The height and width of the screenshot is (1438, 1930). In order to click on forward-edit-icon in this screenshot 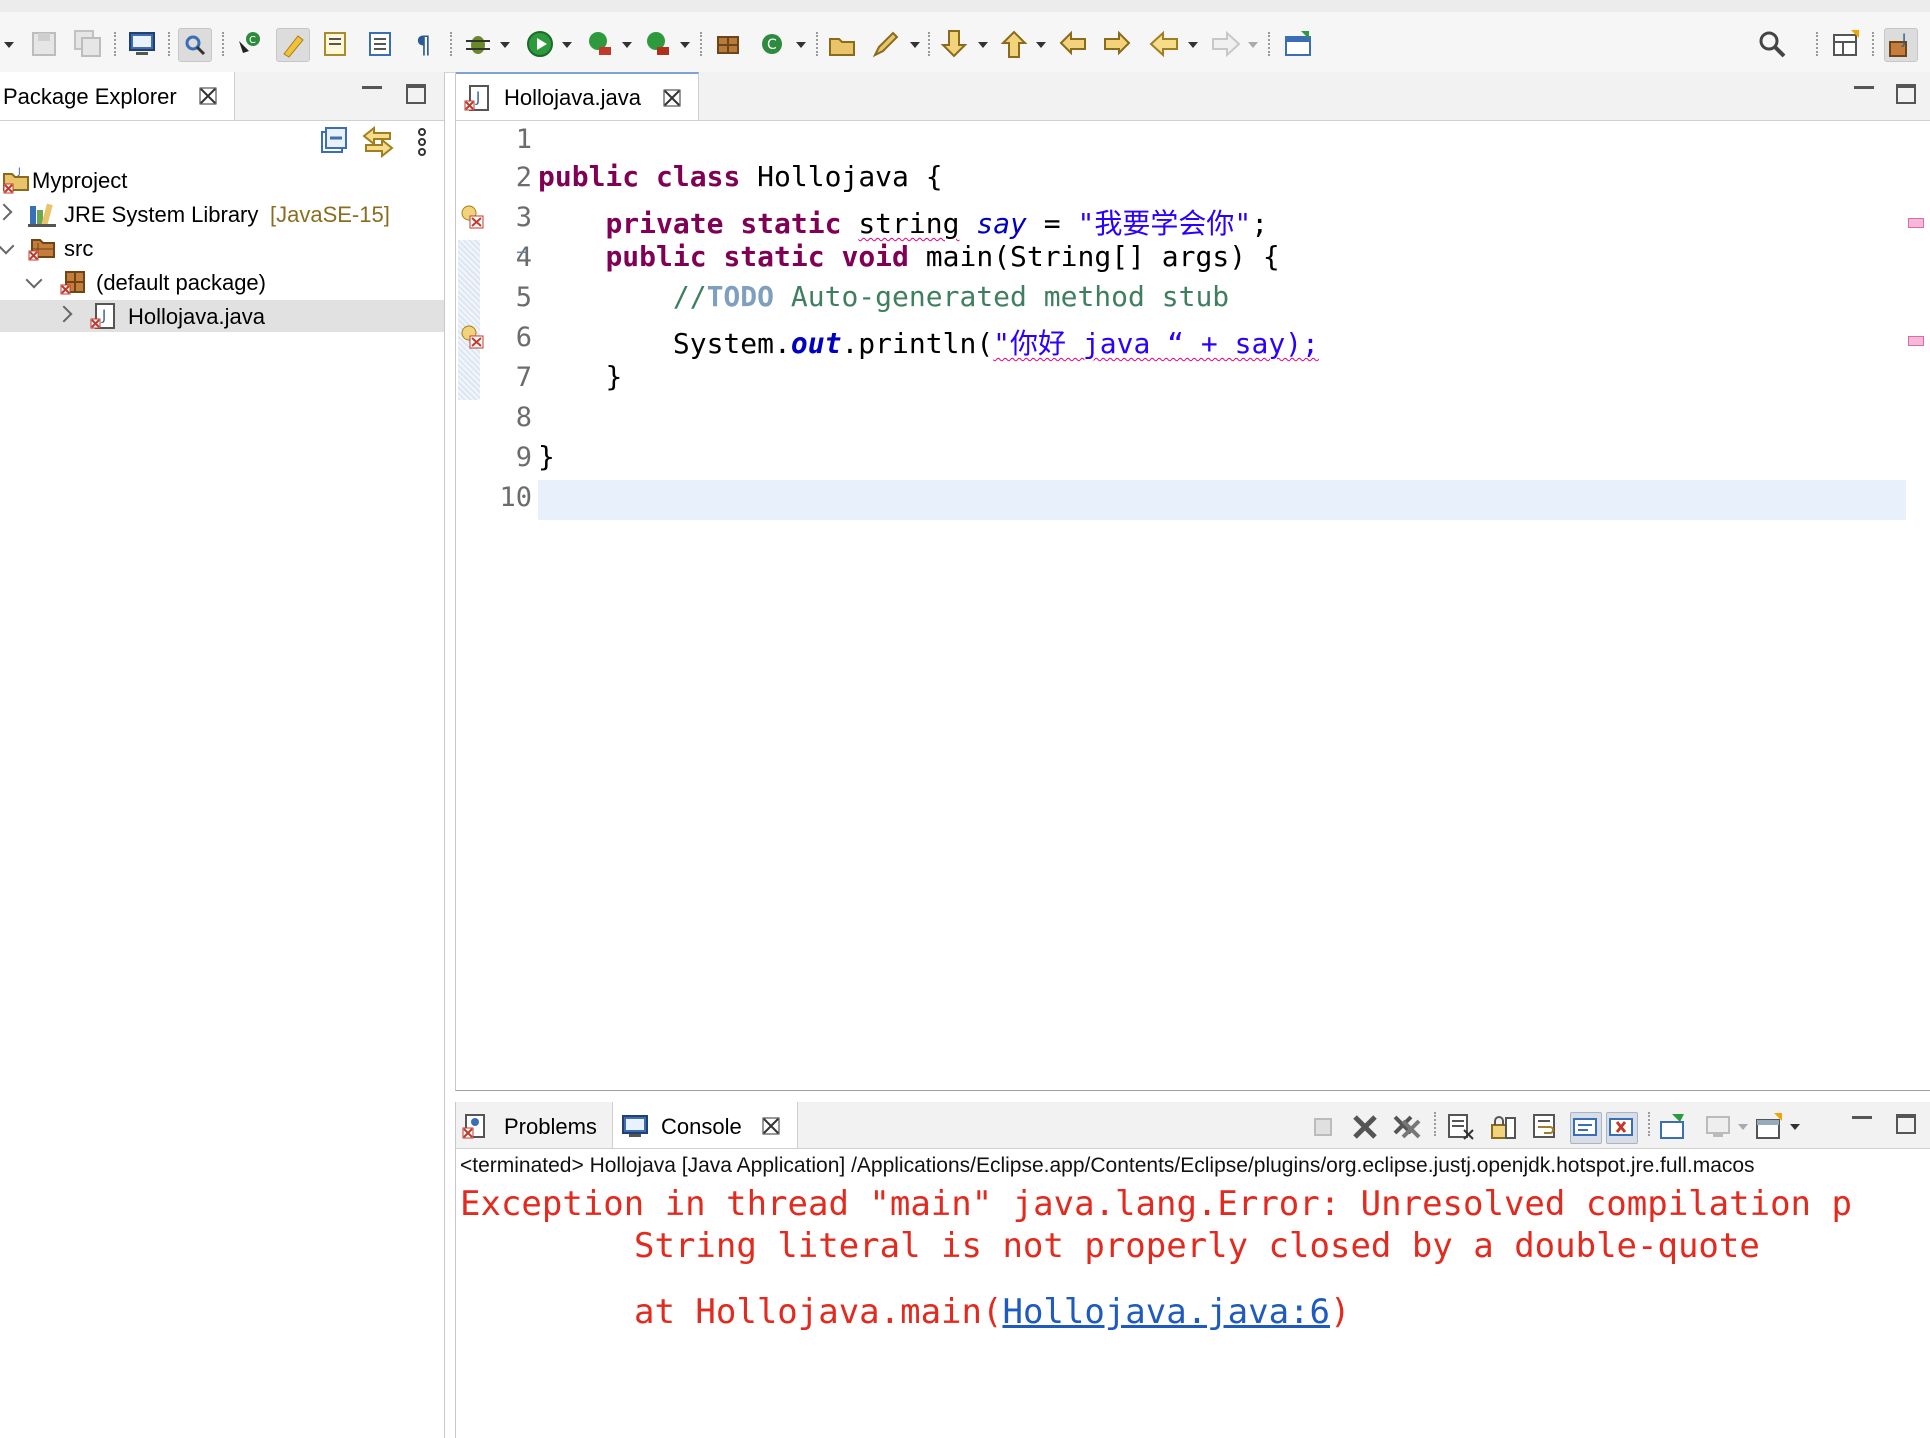, I will do `click(1116, 44)`.